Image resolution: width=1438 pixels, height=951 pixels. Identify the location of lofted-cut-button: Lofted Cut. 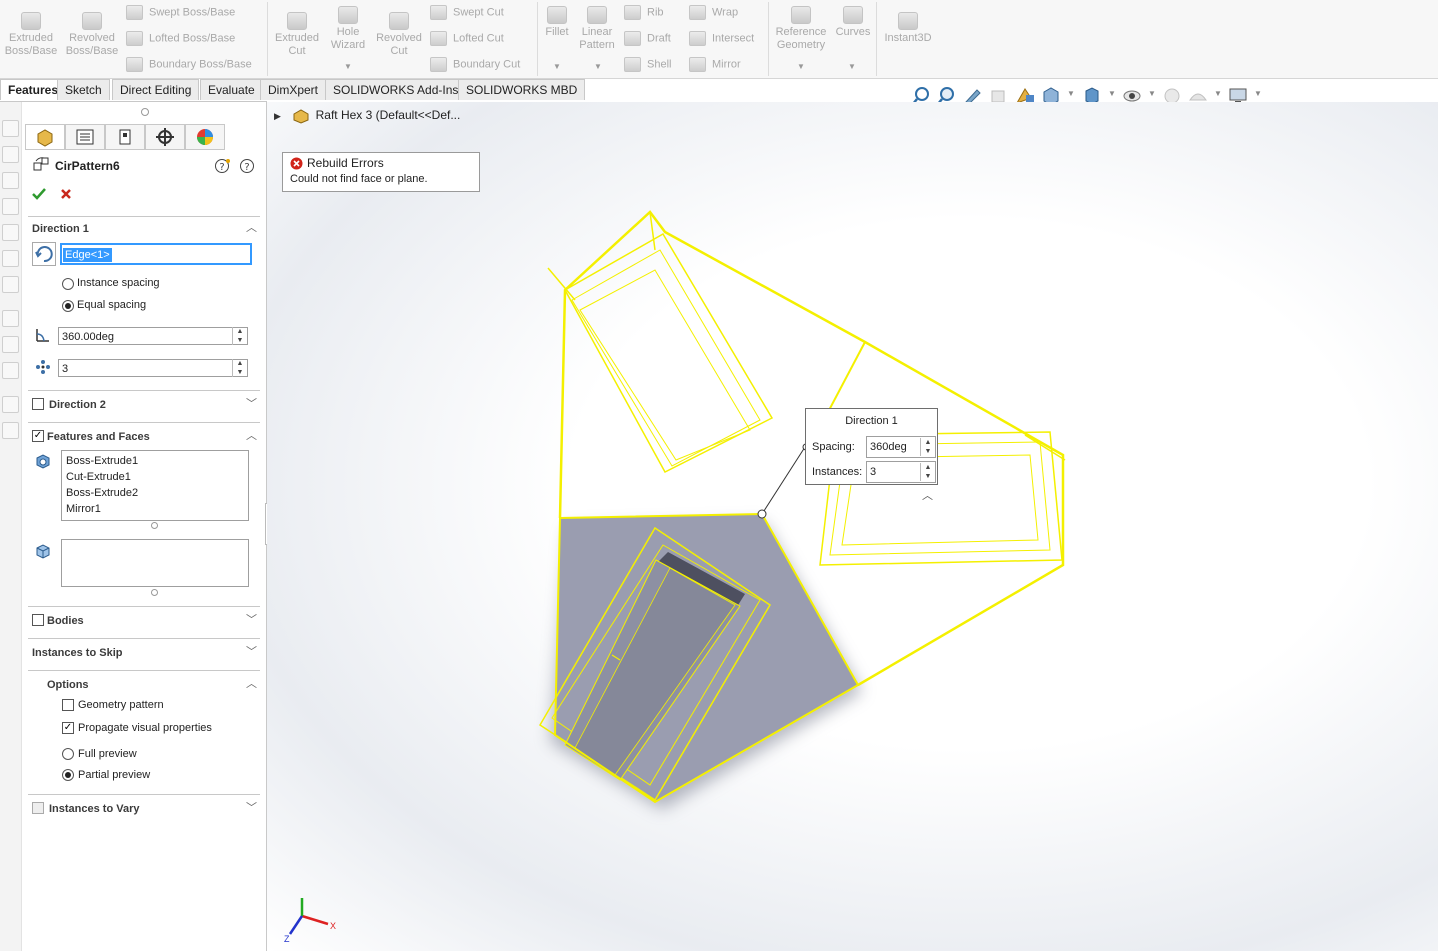
(467, 38).